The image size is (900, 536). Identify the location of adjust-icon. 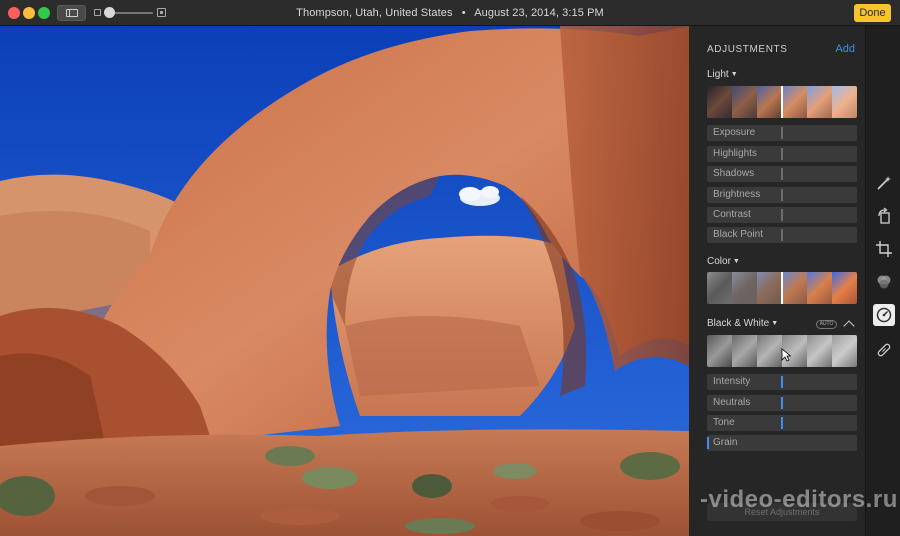
(884, 315).